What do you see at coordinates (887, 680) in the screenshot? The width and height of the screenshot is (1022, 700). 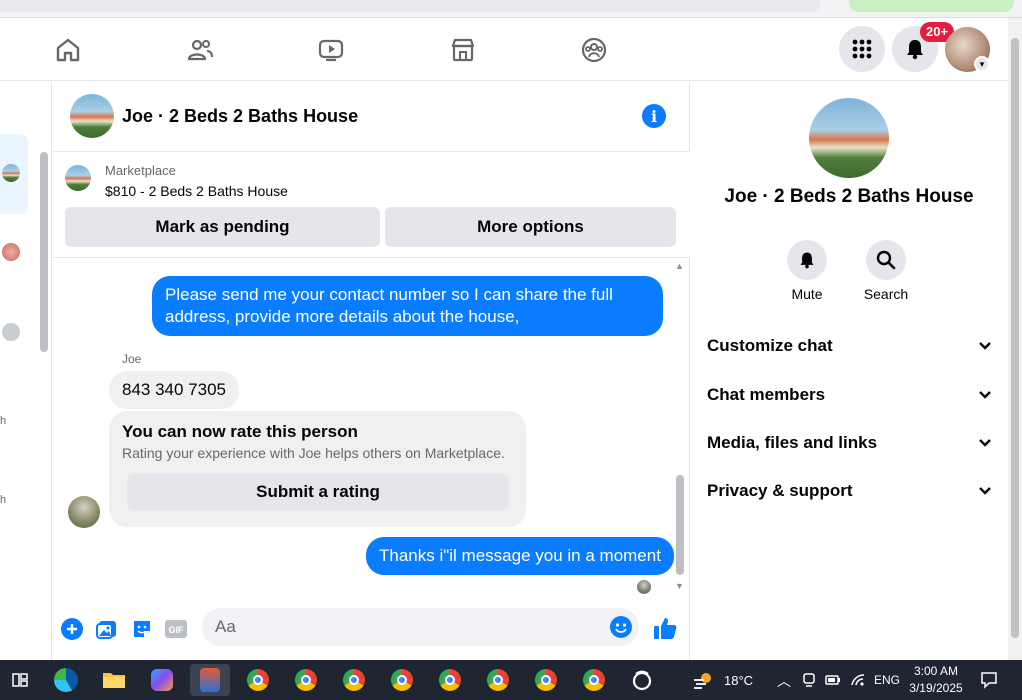 I see `language-indicator: ENG` at bounding box center [887, 680].